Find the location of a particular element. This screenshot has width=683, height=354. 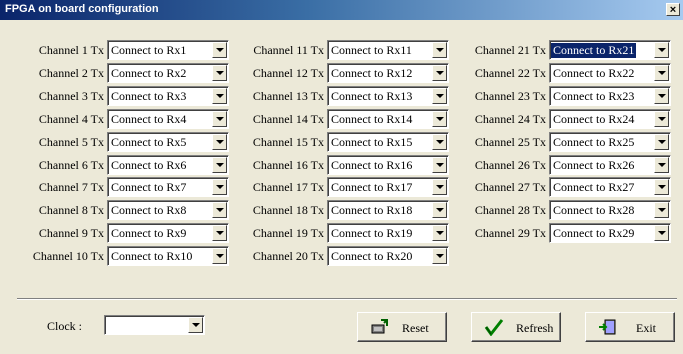

channel-label: Channel 25 Tx is located at coordinates (510, 142).